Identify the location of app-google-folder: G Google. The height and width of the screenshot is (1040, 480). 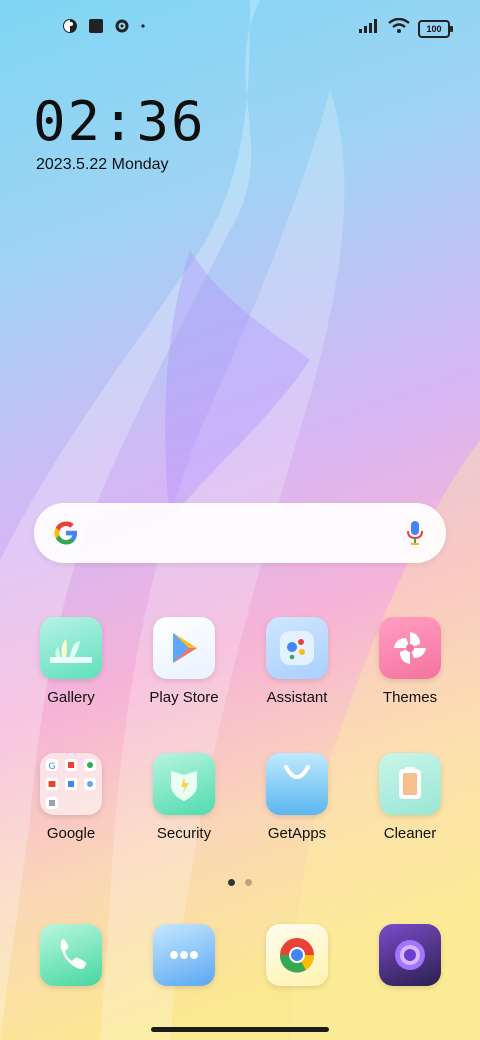
(71, 797).